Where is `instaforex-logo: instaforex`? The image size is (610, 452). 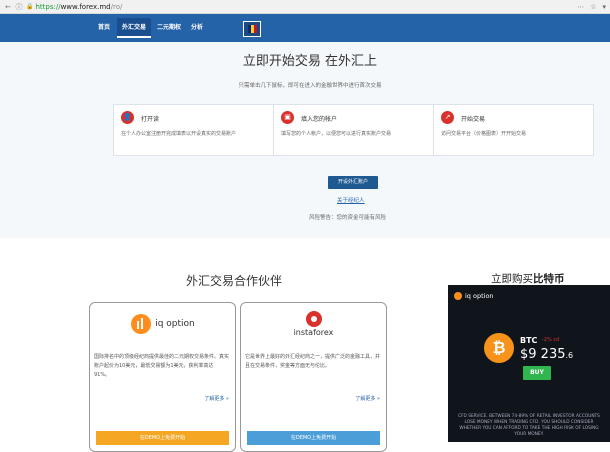 instaforex-logo: instaforex is located at coordinates (313, 323).